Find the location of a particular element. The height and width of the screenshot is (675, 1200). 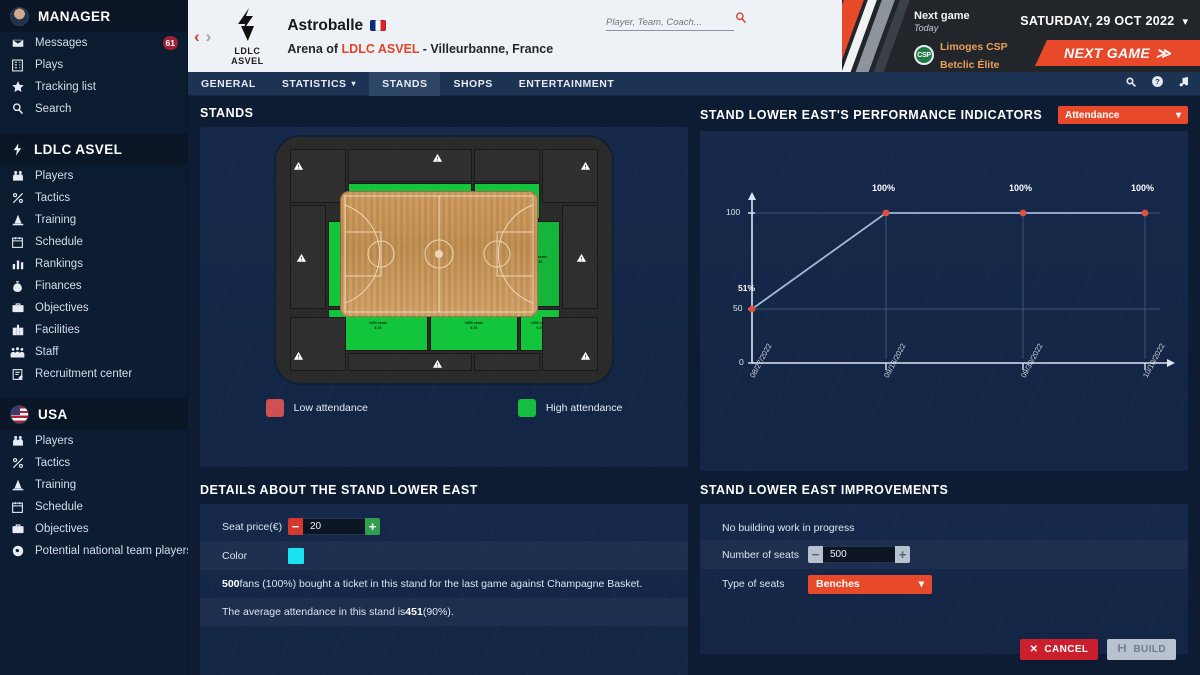

nav-back-button: ‹ is located at coordinates (197, 36).